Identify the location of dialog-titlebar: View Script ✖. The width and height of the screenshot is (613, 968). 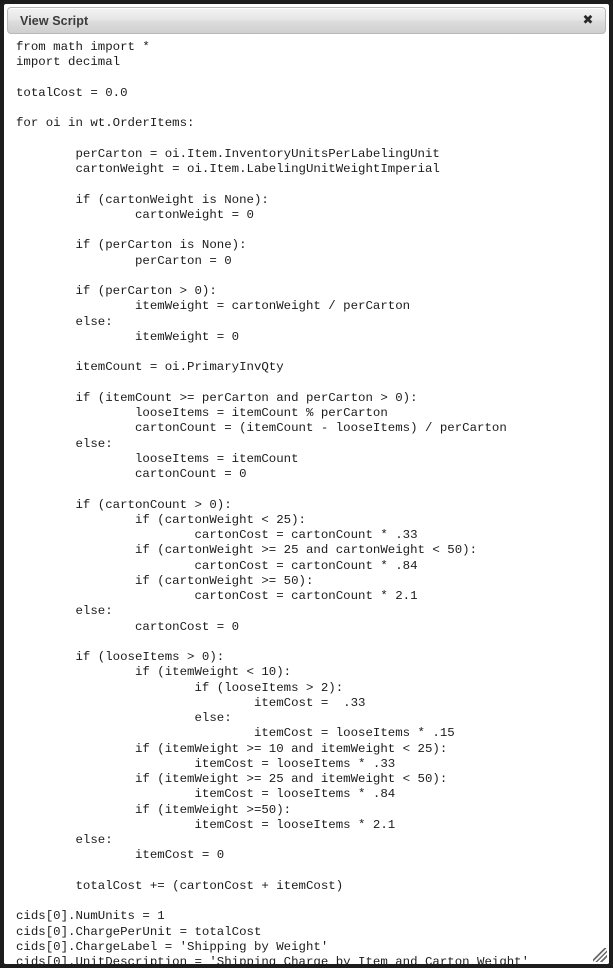
(306, 20).